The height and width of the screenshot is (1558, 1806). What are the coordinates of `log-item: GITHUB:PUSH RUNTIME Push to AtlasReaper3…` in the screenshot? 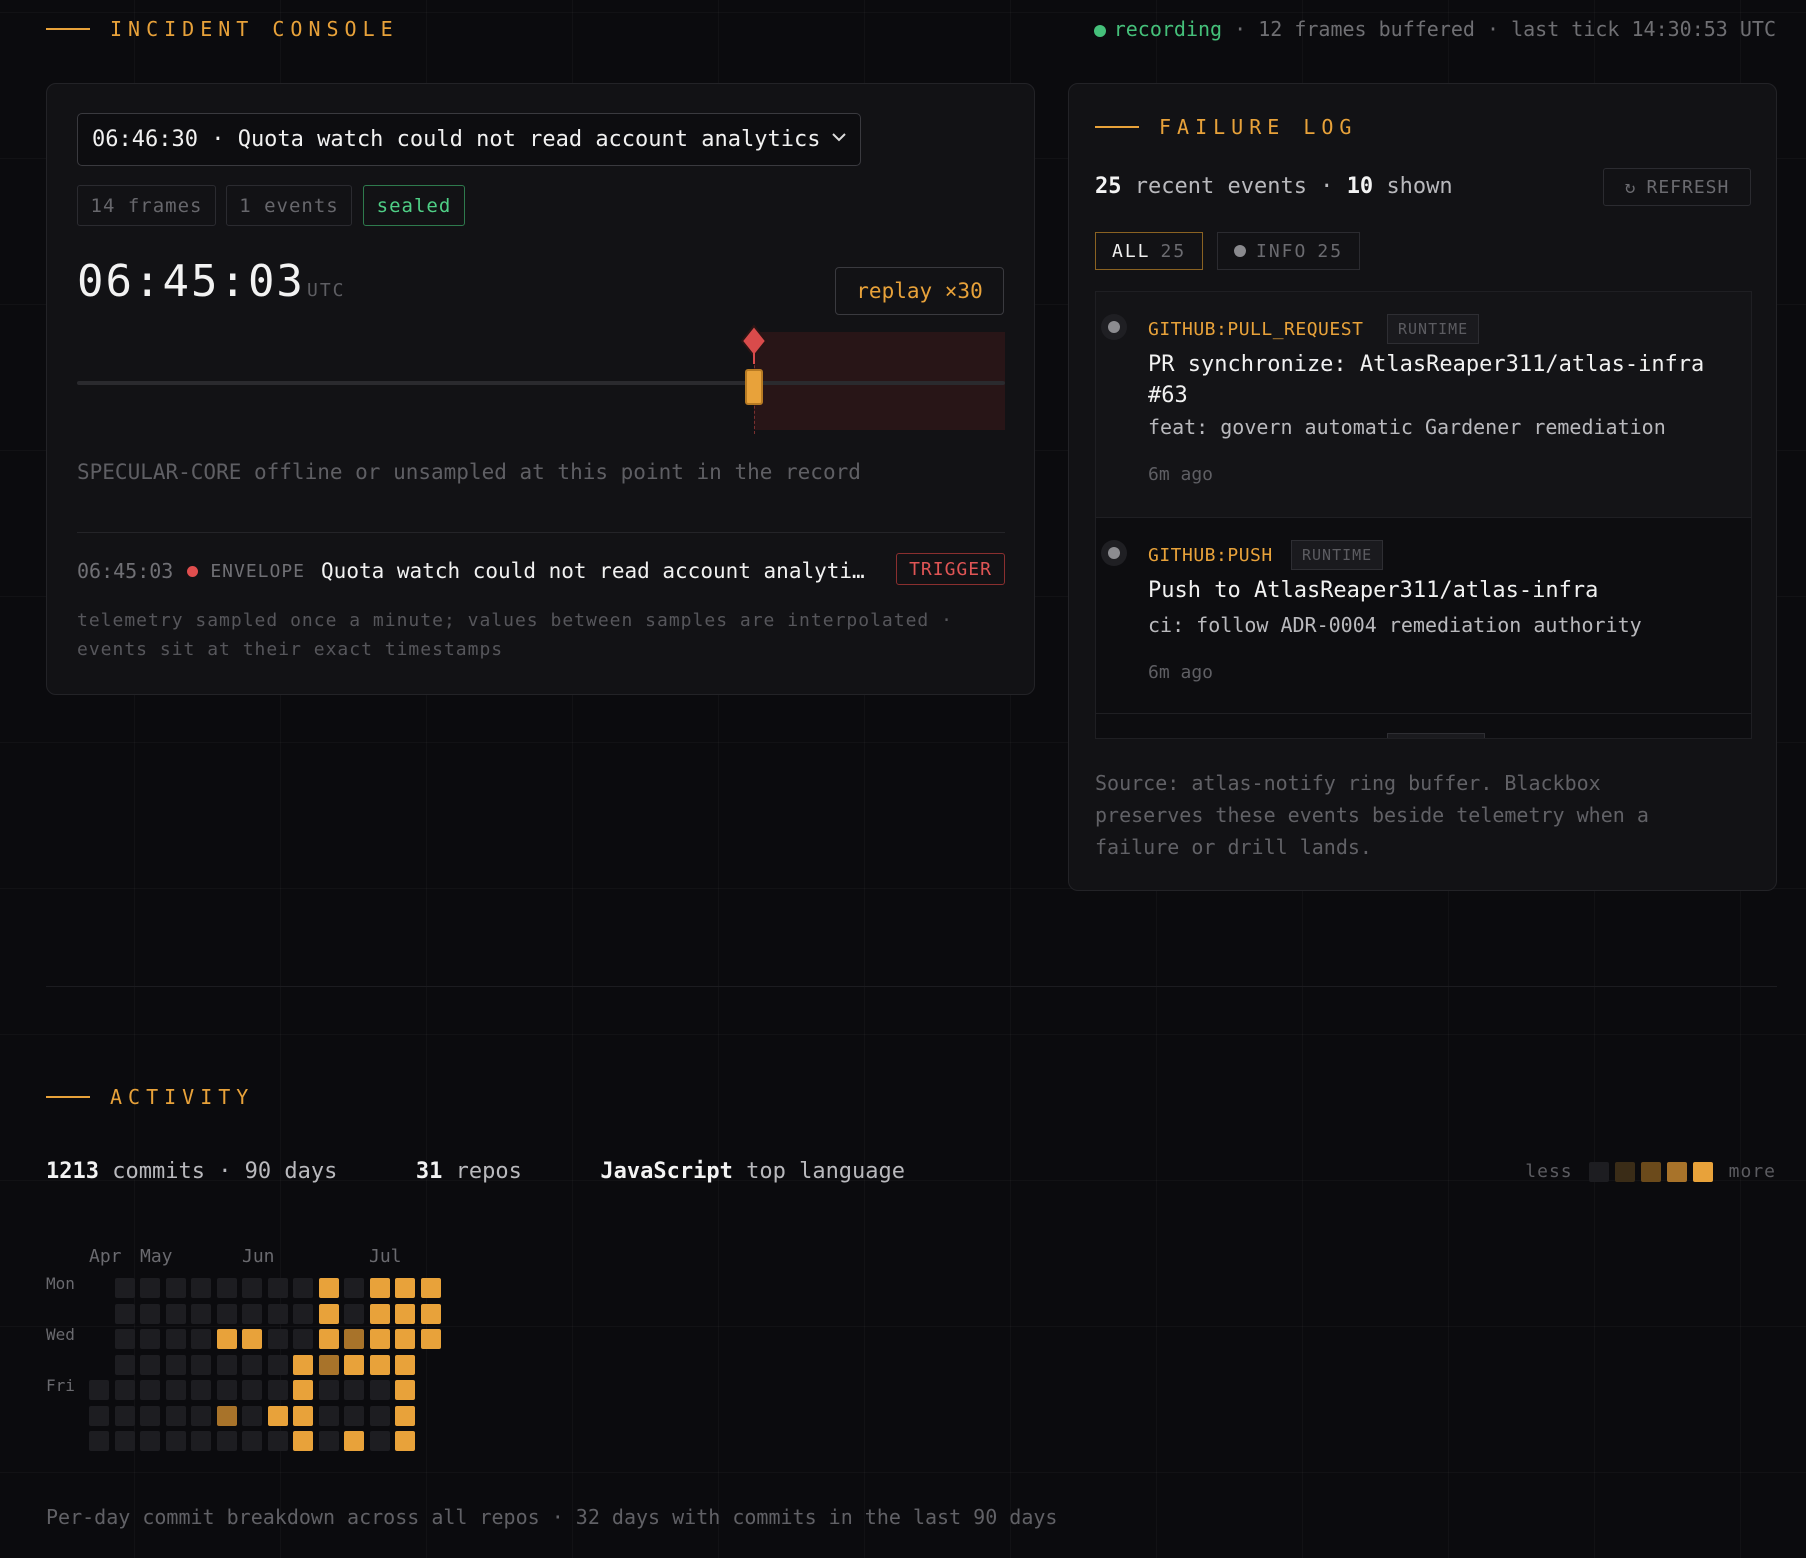 It's located at (1423, 616).